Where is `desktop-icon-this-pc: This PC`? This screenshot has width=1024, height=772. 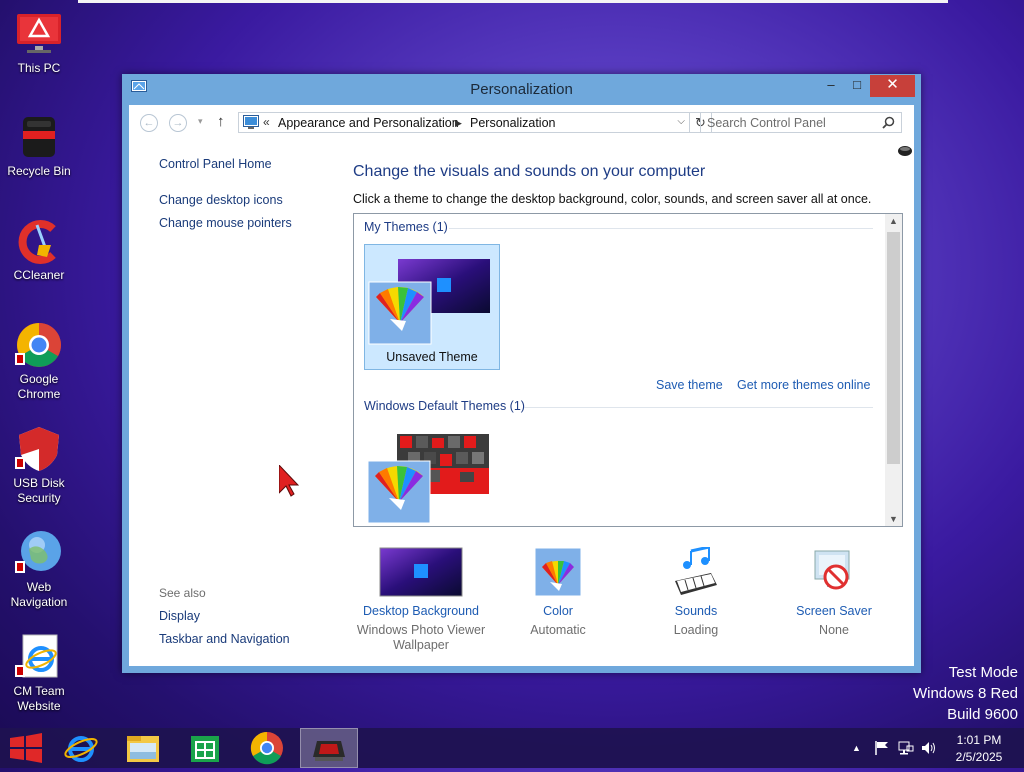 desktop-icon-this-pc: This PC is located at coordinates (39, 43).